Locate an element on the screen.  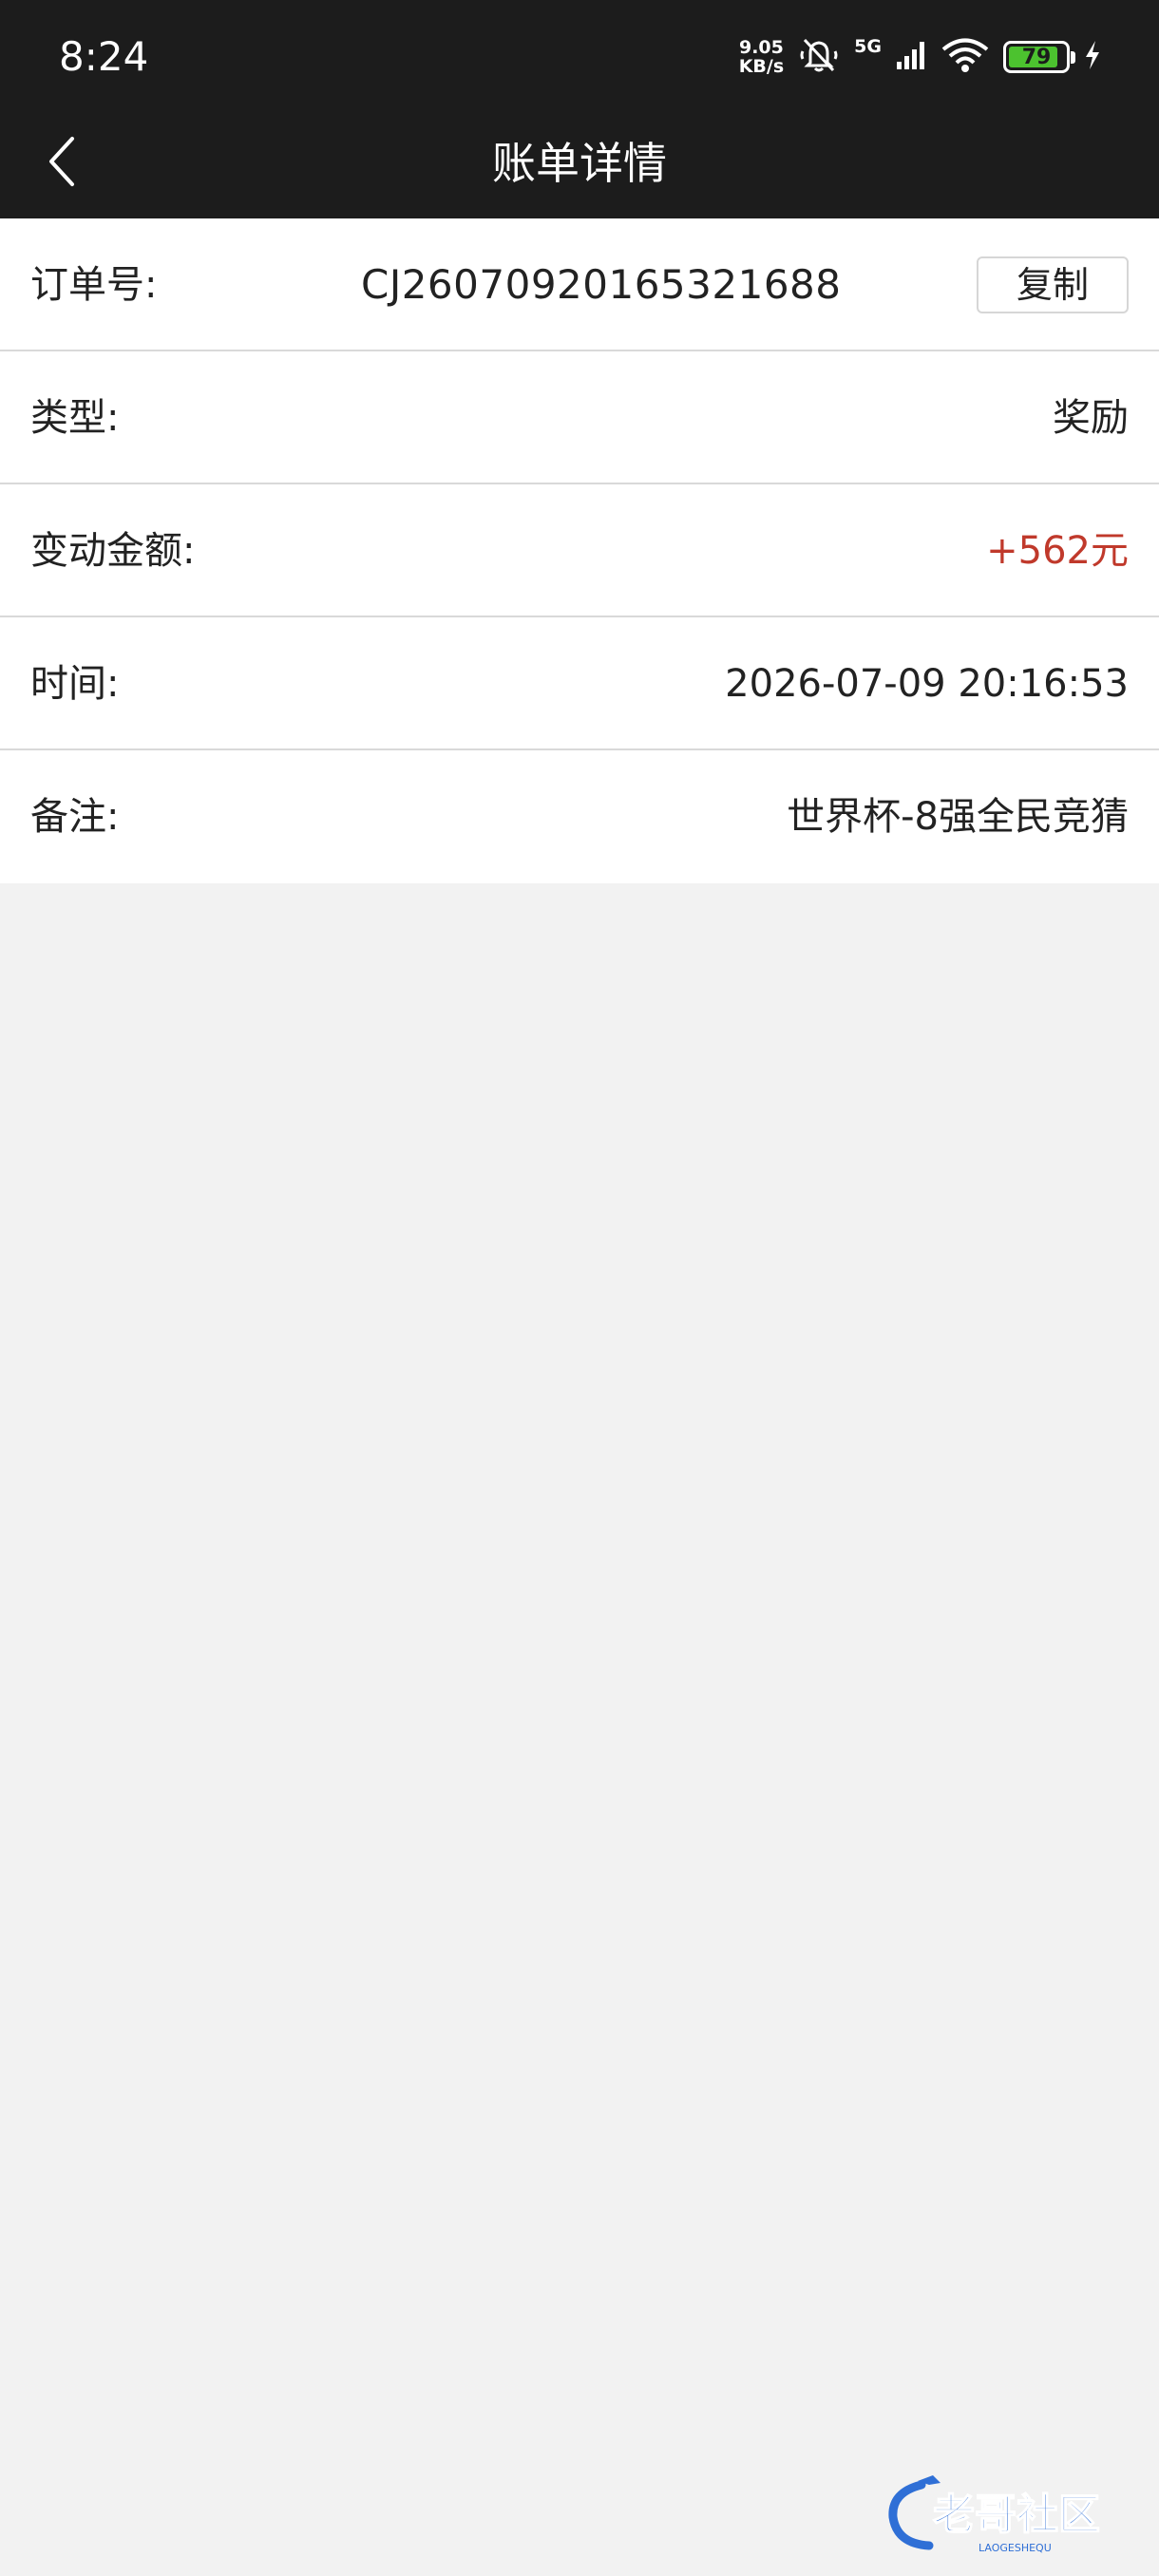
status-bar: 8:24 9.05 KB/s 5G 79 is located at coordinates (579, 54).